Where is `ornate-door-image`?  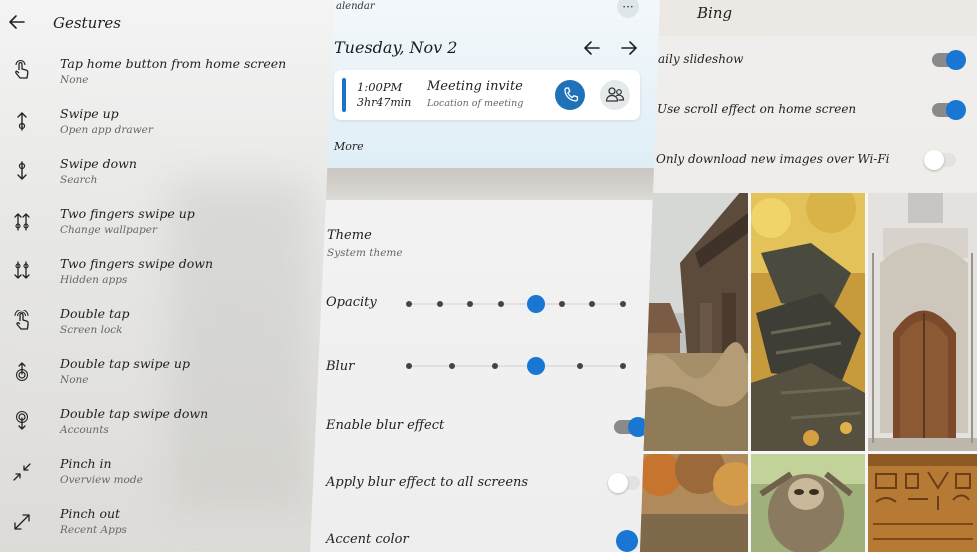 ornate-door-image is located at coordinates (922, 322).